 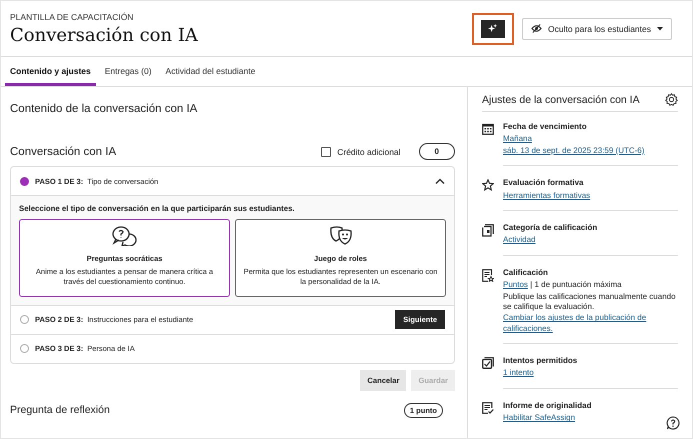 What do you see at coordinates (488, 408) in the screenshot?
I see `report-icon` at bounding box center [488, 408].